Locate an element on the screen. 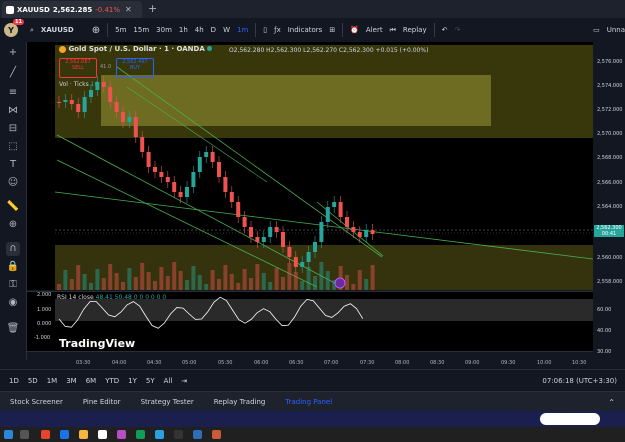 The height and width of the screenshot is (442, 625). interval-15m: 15m is located at coordinates (141, 30).